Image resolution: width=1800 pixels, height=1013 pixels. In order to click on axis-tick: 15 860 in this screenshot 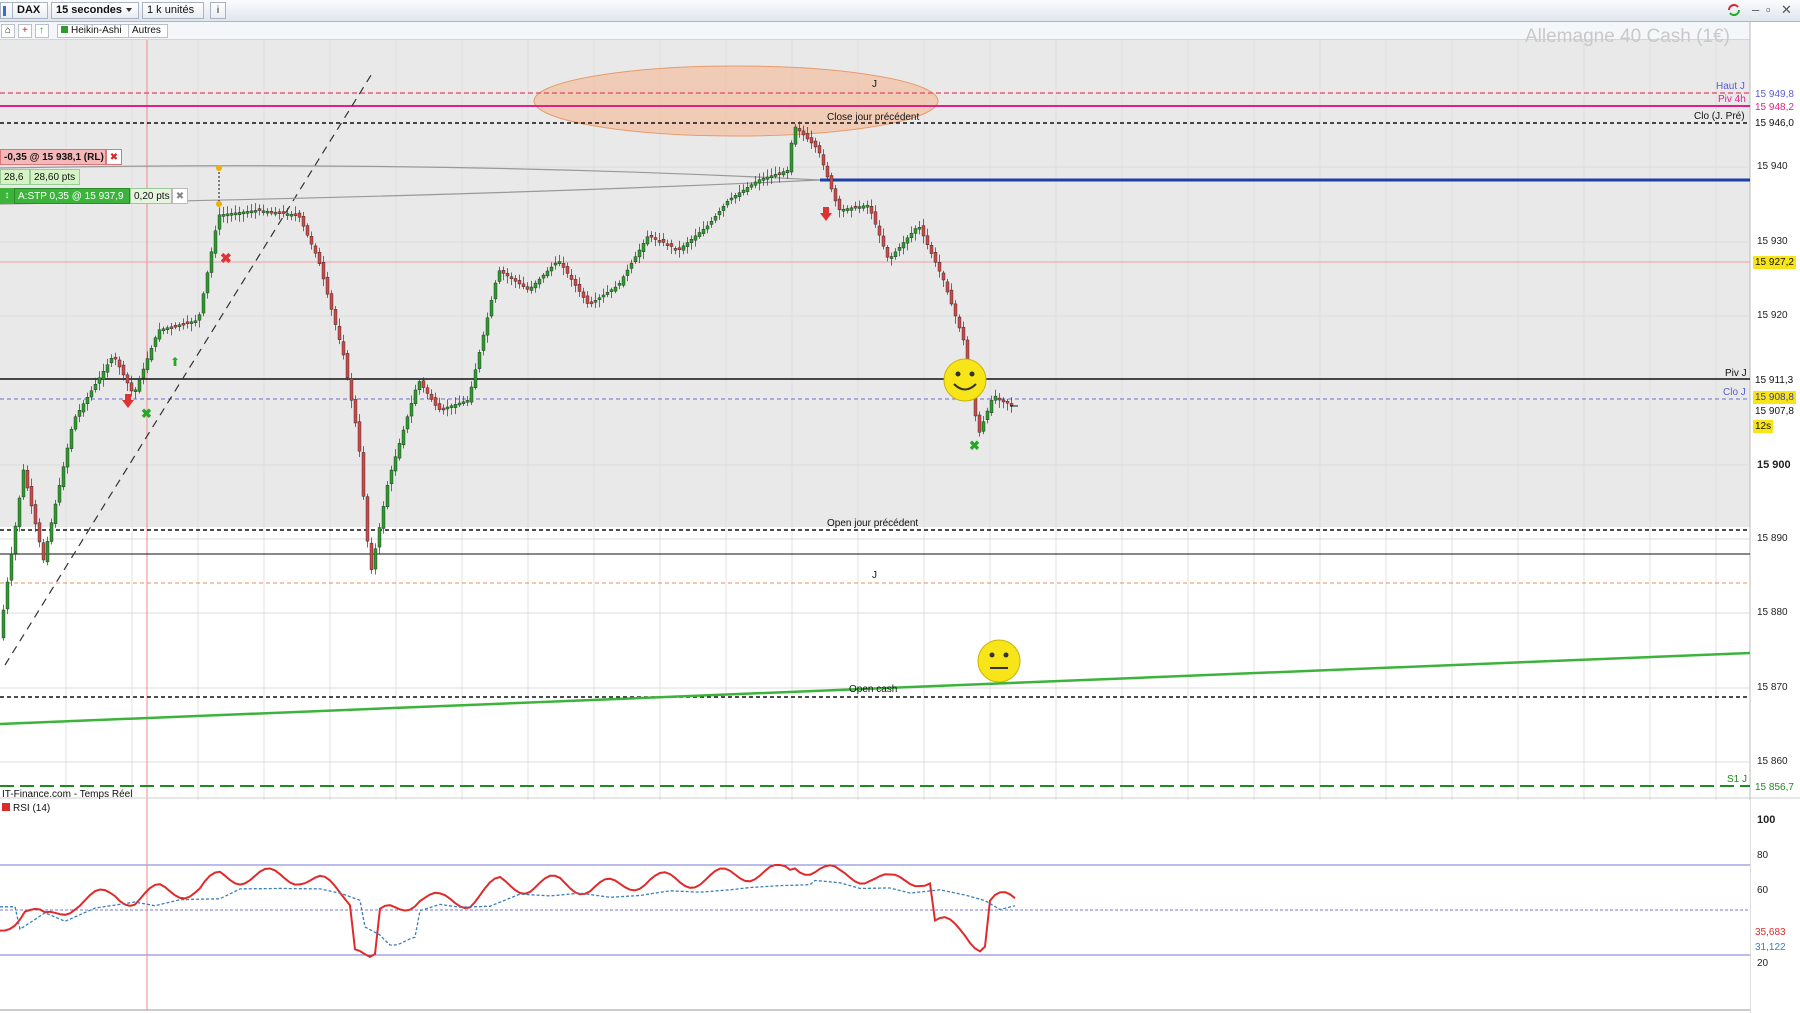, I will do `click(1772, 761)`.